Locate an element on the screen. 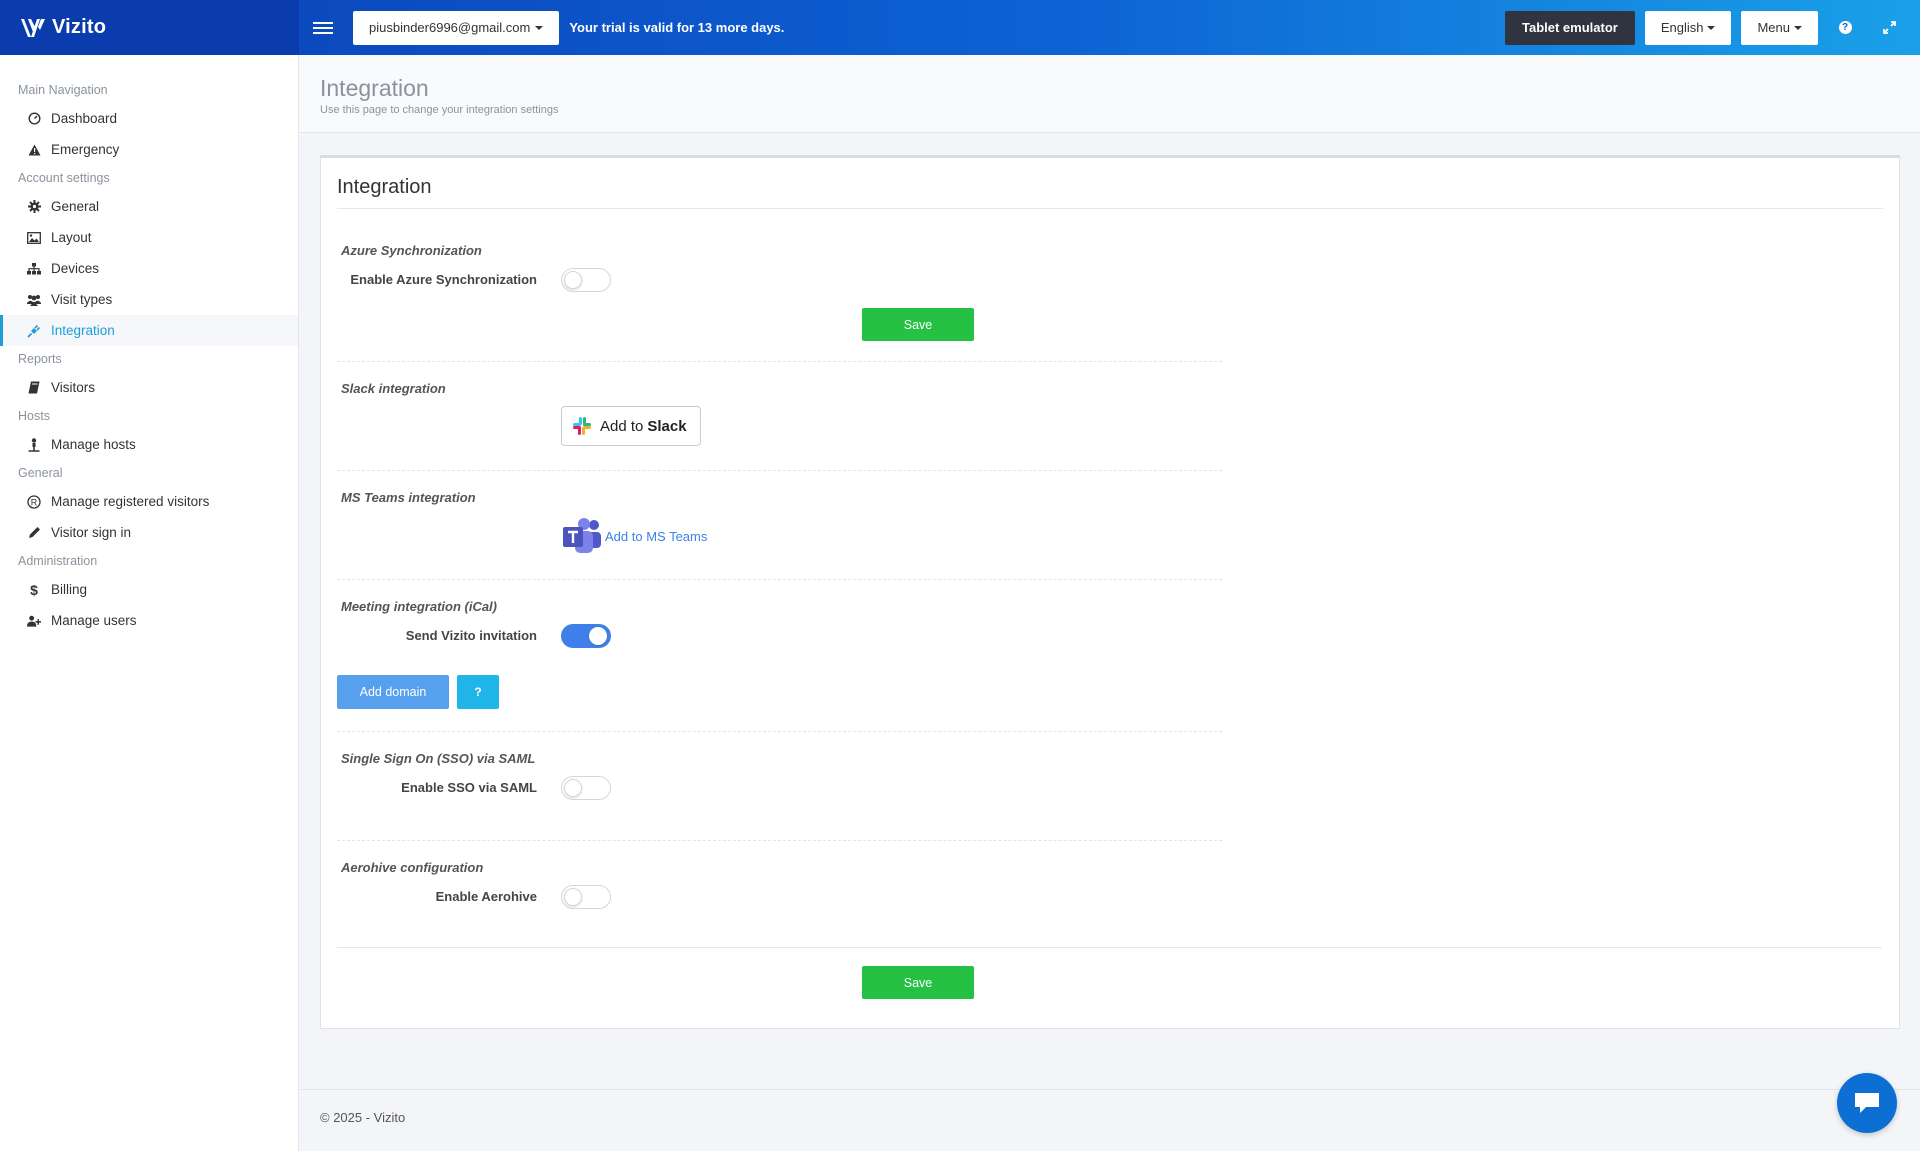 The height and width of the screenshot is (1151, 1920). sidebar-item-label: Manage hosts is located at coordinates (93, 444).